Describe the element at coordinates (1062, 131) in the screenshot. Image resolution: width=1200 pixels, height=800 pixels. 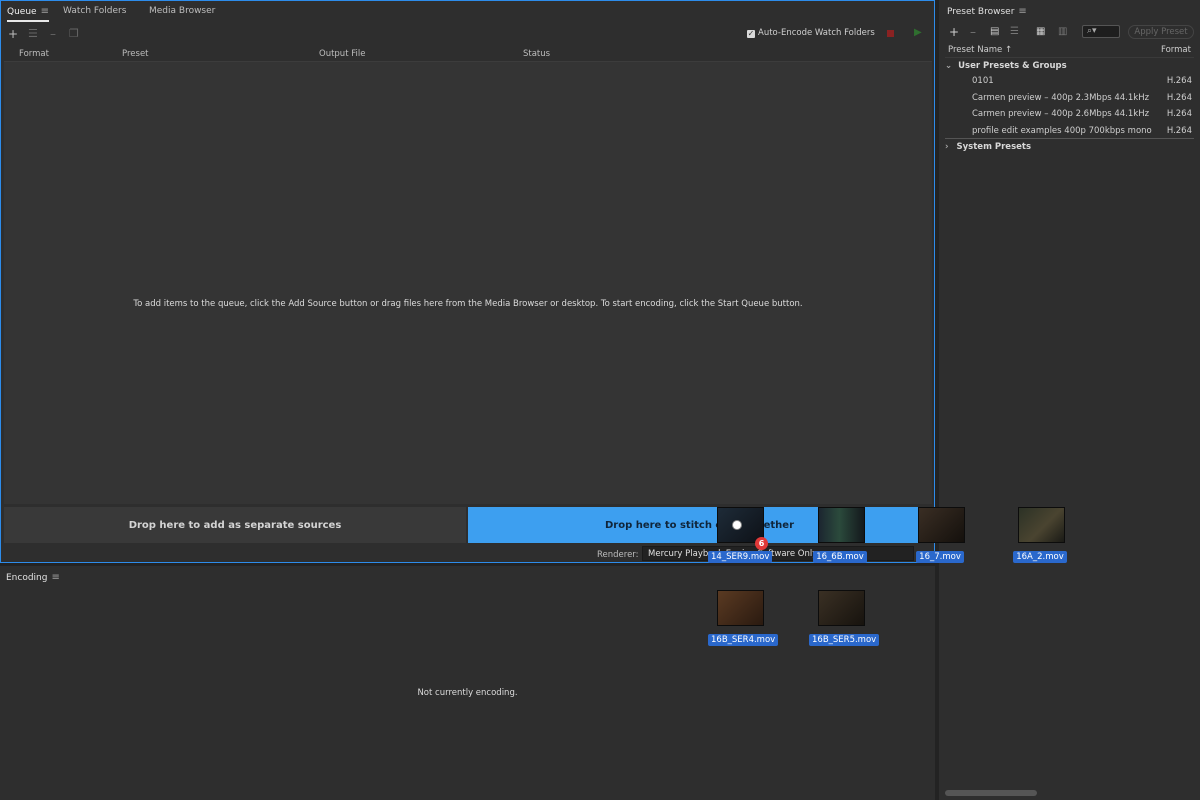
I see `preset-name: profile edit examples 400p 700kbps mono` at that location.